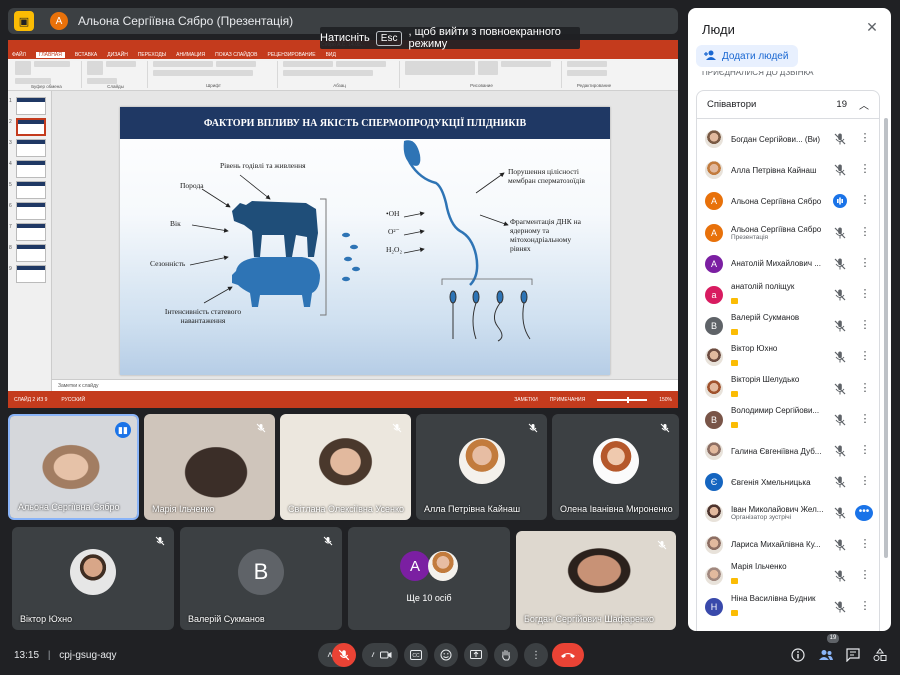 This screenshot has height=675, width=900. Describe the element at coordinates (793, 295) in the screenshot. I see `participant-row: а анатолій поліщук ⋮` at that location.